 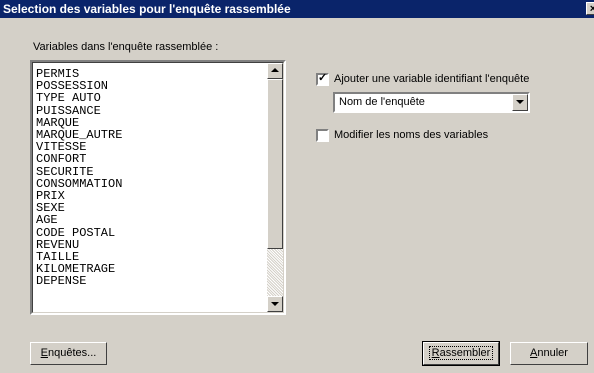 I want to click on identifier-combo: Nom de l'enquête, so click(x=431, y=102).